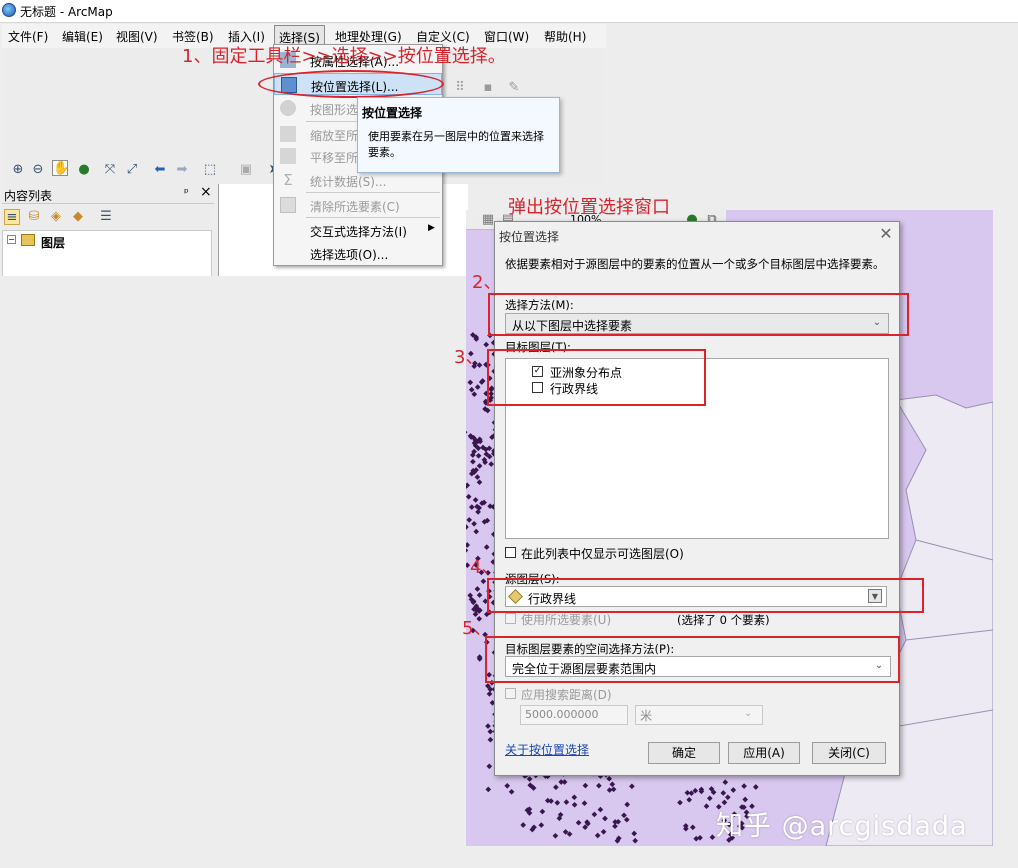 The height and width of the screenshot is (868, 1018). I want to click on list-by-drawing-order-icon: ≡, so click(12, 217).